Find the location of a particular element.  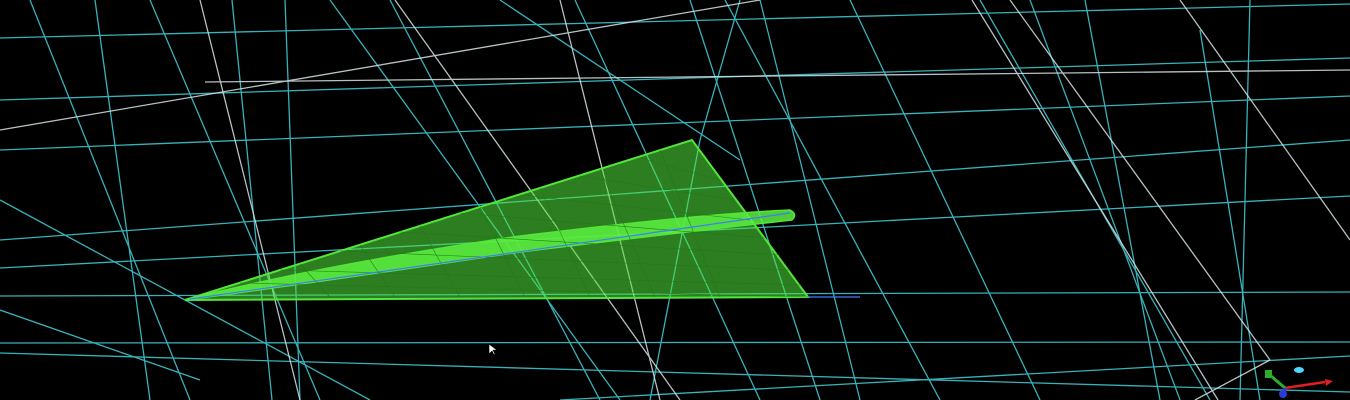

triad-y-axis is located at coordinates (1278, 382).